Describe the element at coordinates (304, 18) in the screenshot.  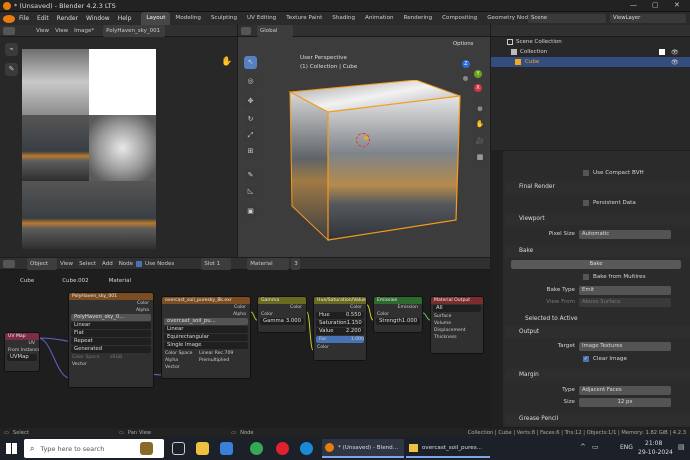
I see `tab-texture-paint: Texture Paint` at that location.